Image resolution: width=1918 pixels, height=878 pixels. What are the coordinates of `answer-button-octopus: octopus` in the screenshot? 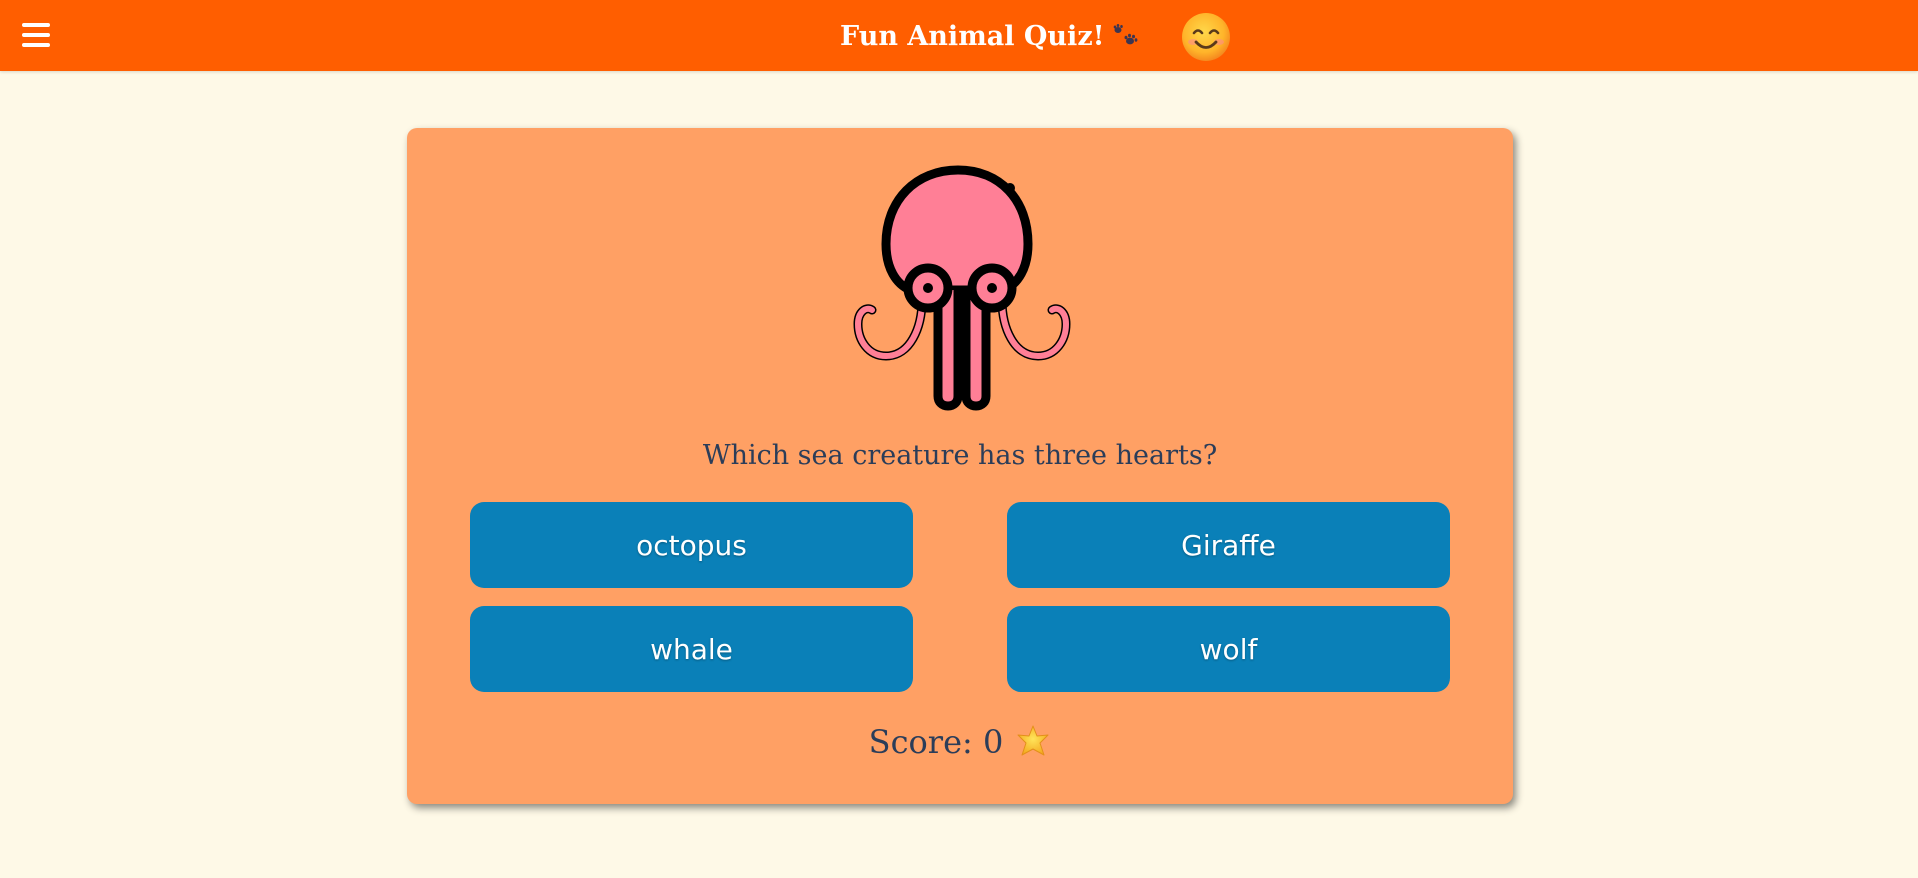 It's located at (691, 545).